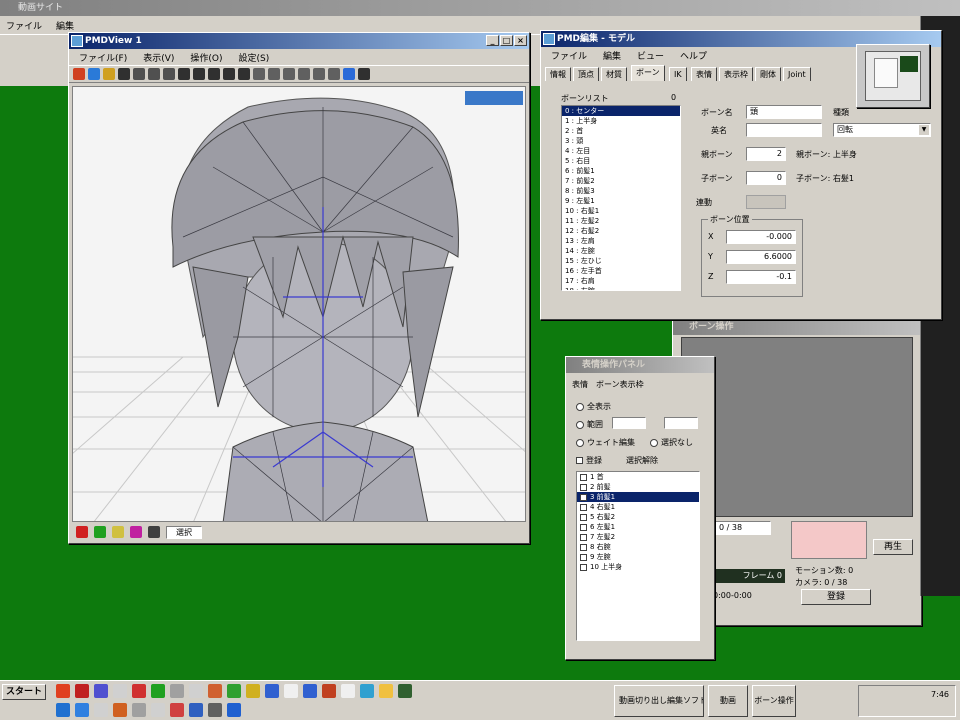  What do you see at coordinates (621, 201) in the screenshot?
I see `list-item: 9 : 左髪1` at bounding box center [621, 201].